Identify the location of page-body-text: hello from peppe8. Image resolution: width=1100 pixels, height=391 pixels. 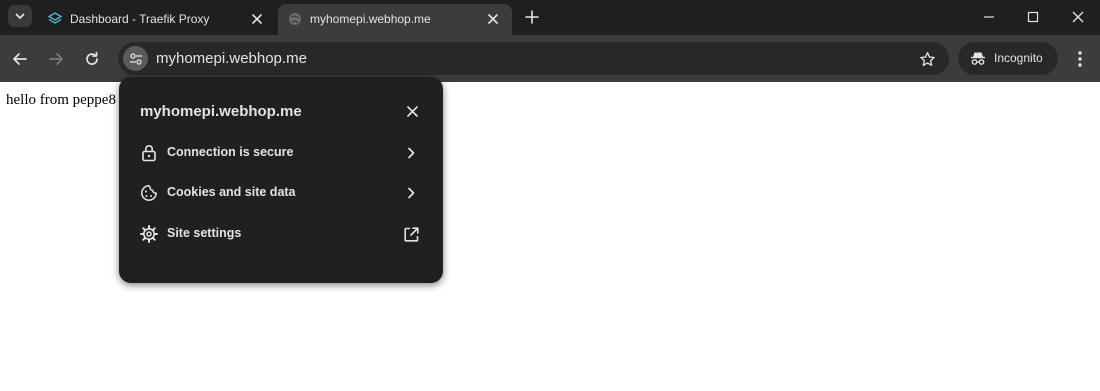
(61, 100).